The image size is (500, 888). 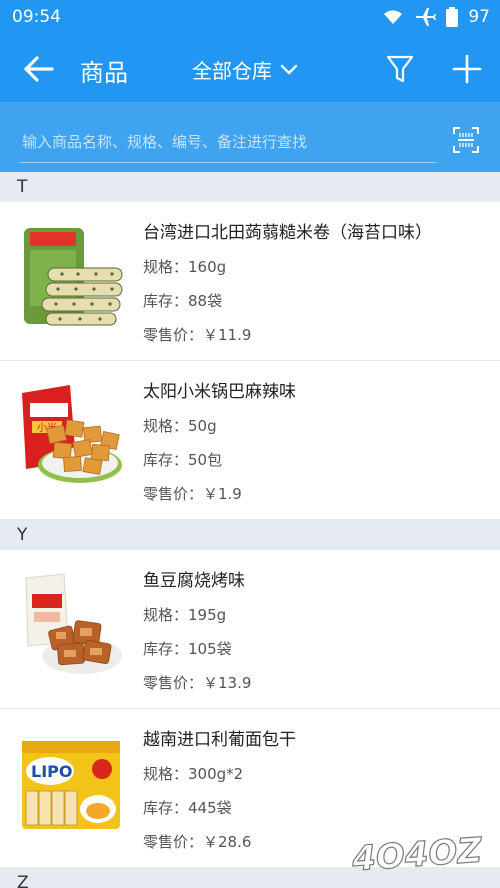 I want to click on wifi-icon, so click(x=393, y=17).